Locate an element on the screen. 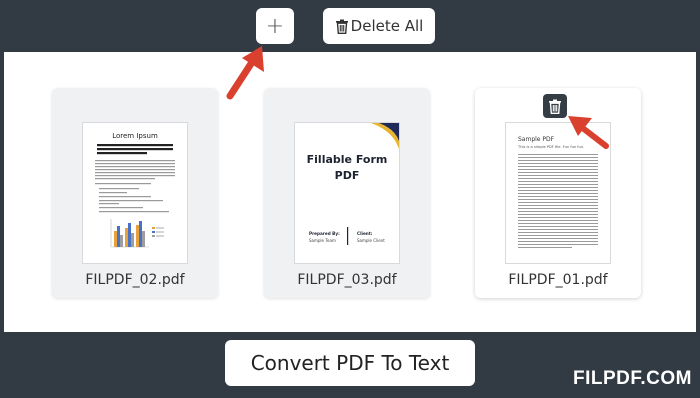 Image resolution: width=700 pixels, height=398 pixels. thumb-prepared-value: Sample Team is located at coordinates (322, 240).